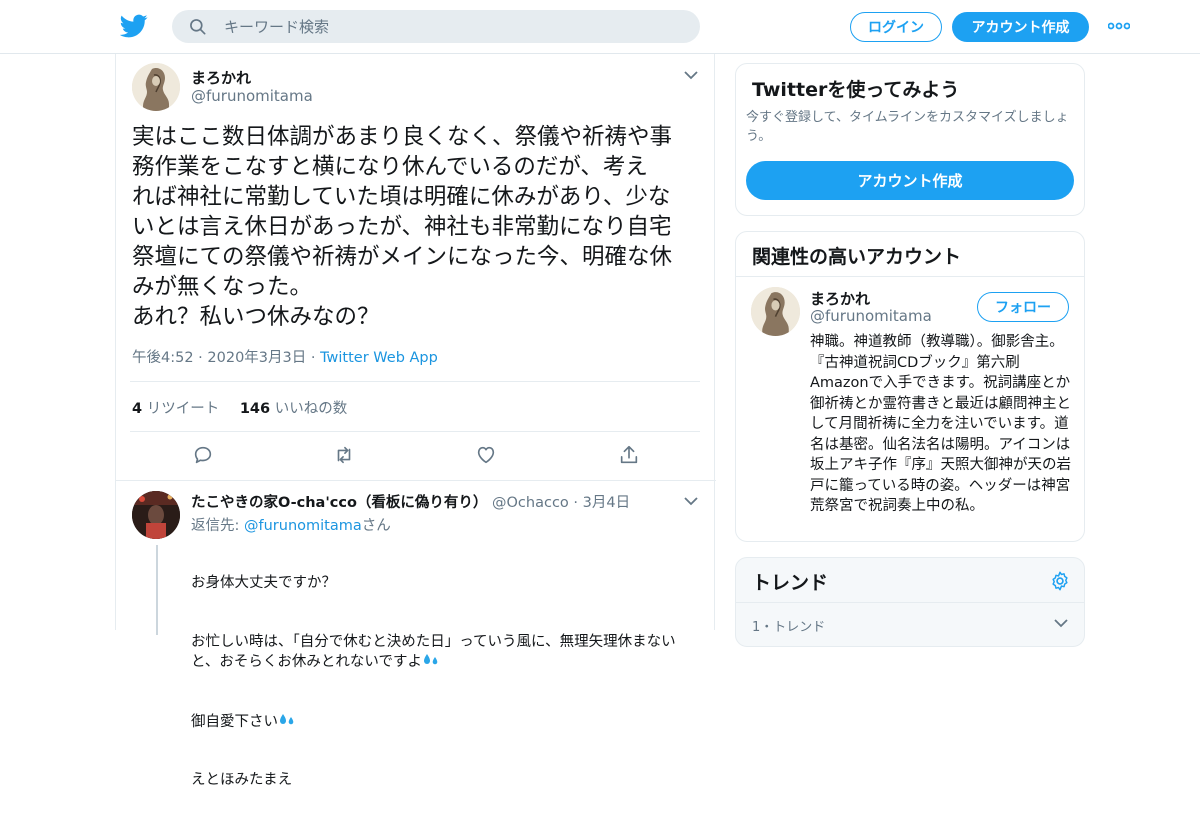 This screenshot has width=1200, height=830. Describe the element at coordinates (137, 409) in the screenshot. I see `retweet-count: 4` at that location.